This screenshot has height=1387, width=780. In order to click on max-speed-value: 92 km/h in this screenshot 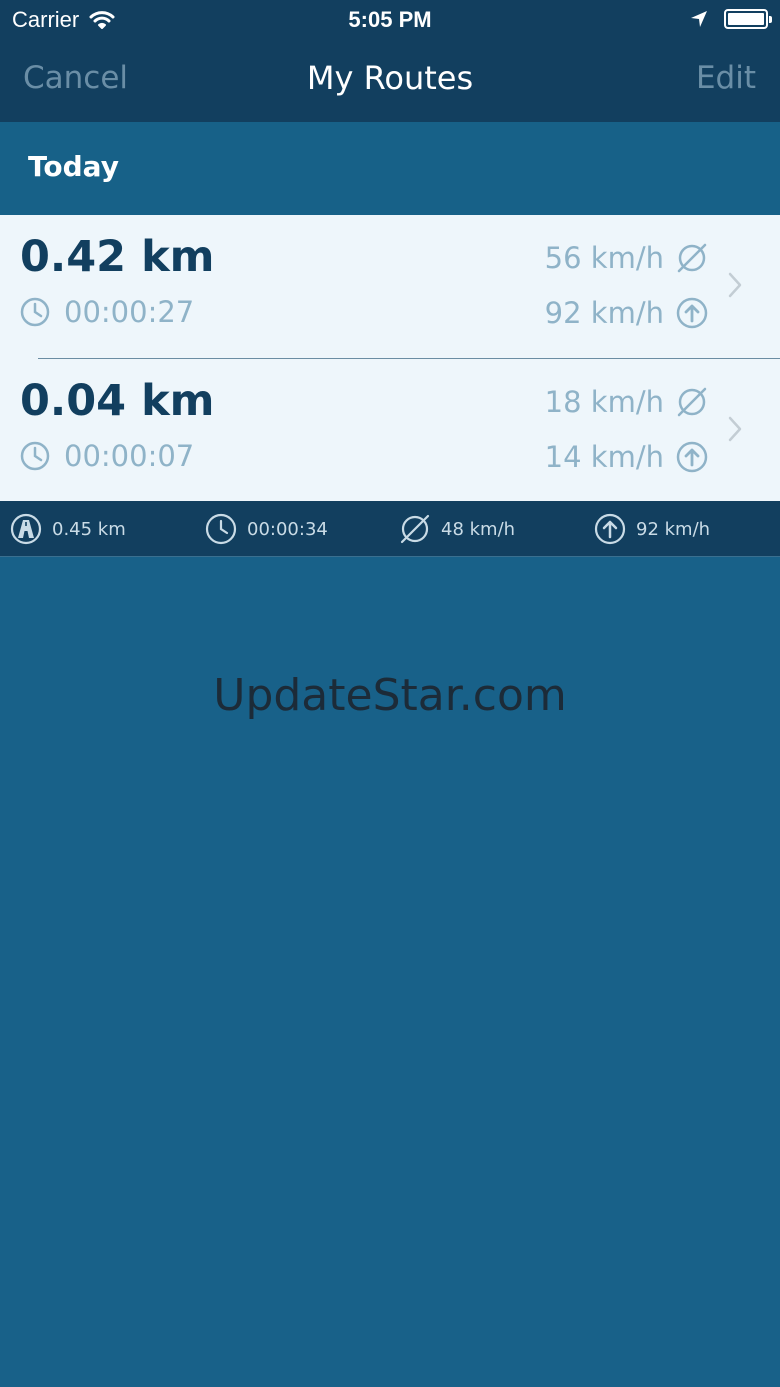, I will do `click(604, 313)`.